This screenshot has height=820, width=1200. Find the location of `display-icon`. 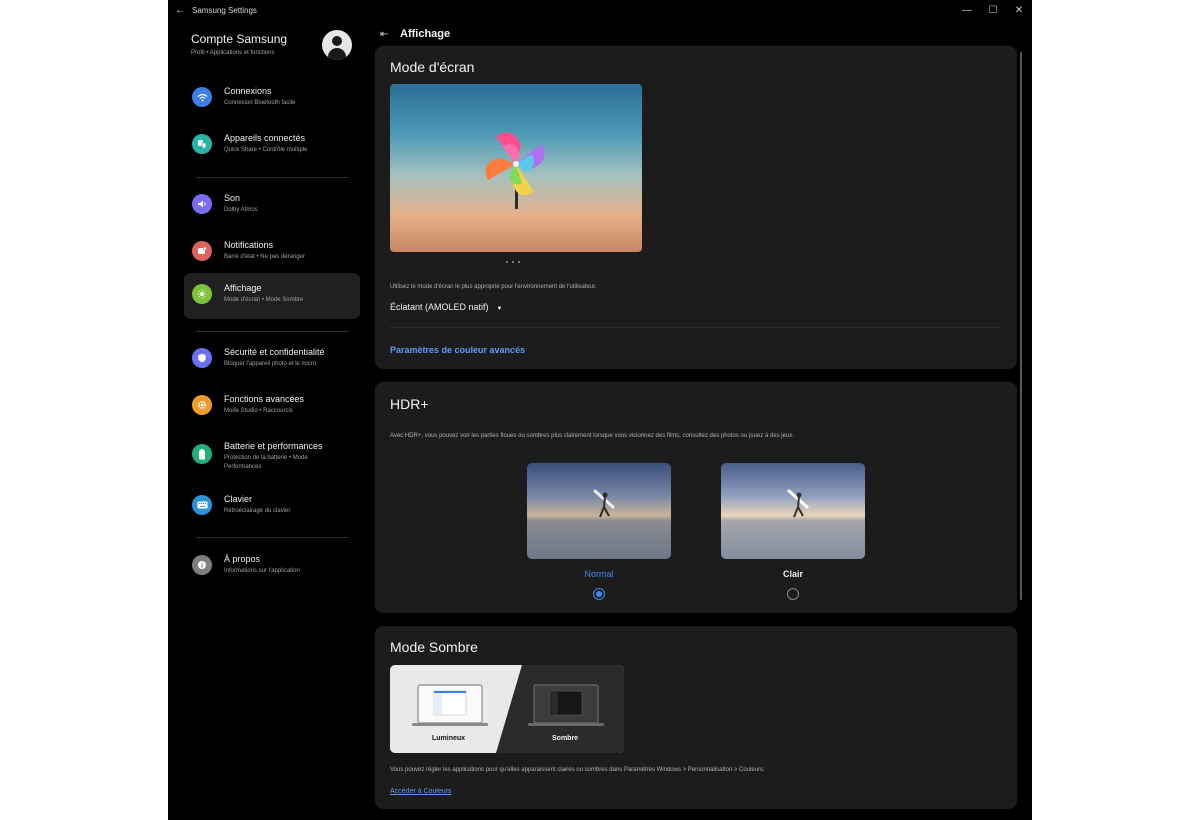

display-icon is located at coordinates (202, 294).